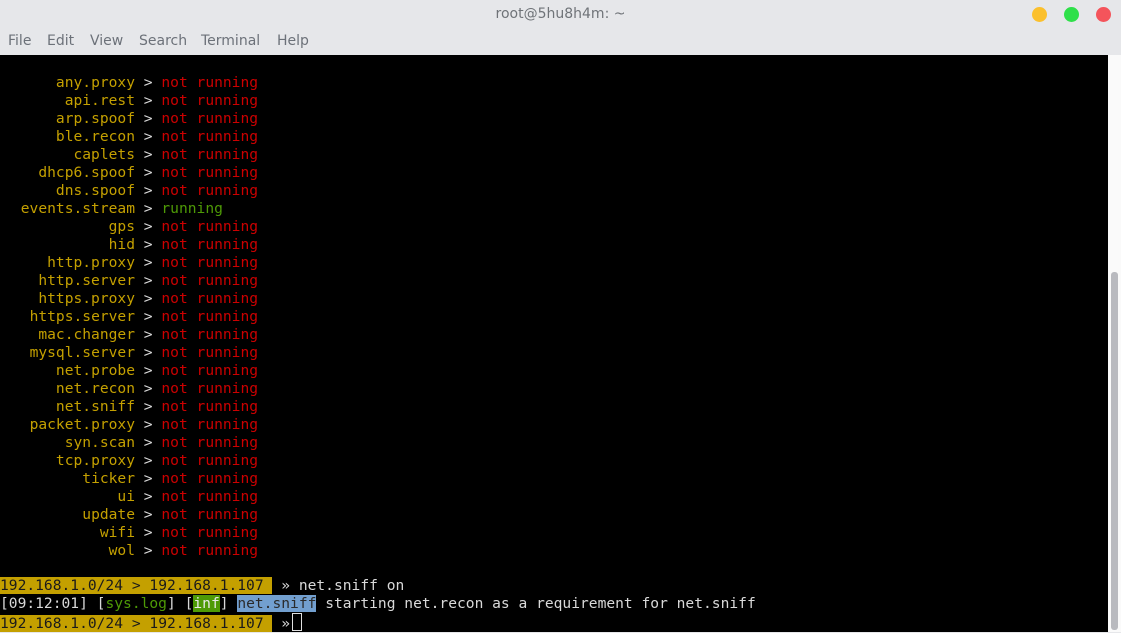 Image resolution: width=1121 pixels, height=633 pixels. Describe the element at coordinates (192, 208) in the screenshot. I see `module-status: running` at that location.